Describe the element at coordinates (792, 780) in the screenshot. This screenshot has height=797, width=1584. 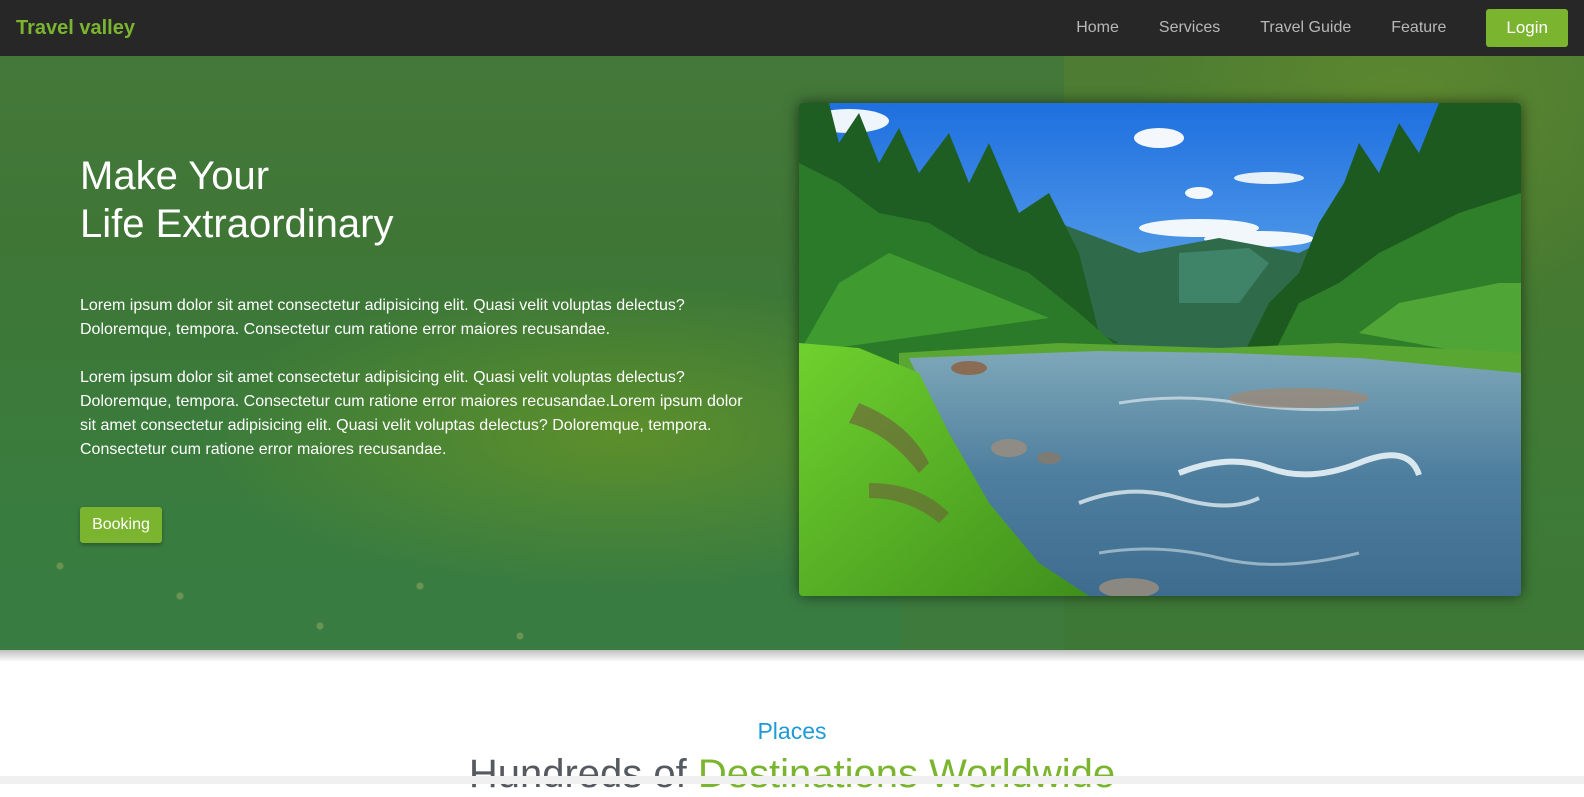
I see `horizontal-scrollbar` at that location.